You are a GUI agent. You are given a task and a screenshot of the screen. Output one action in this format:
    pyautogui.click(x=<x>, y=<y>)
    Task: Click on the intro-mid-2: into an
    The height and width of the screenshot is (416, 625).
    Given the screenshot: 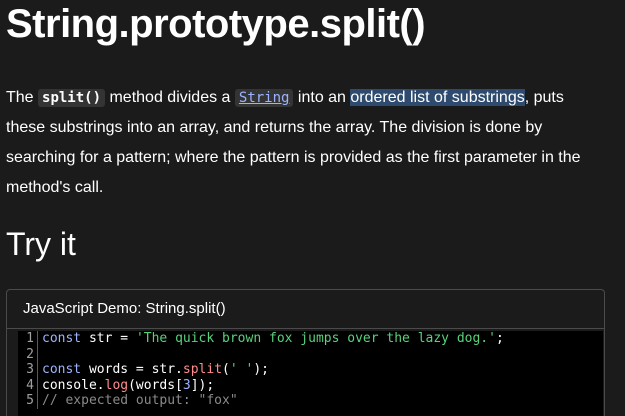 What is the action you would take?
    pyautogui.click(x=322, y=97)
    